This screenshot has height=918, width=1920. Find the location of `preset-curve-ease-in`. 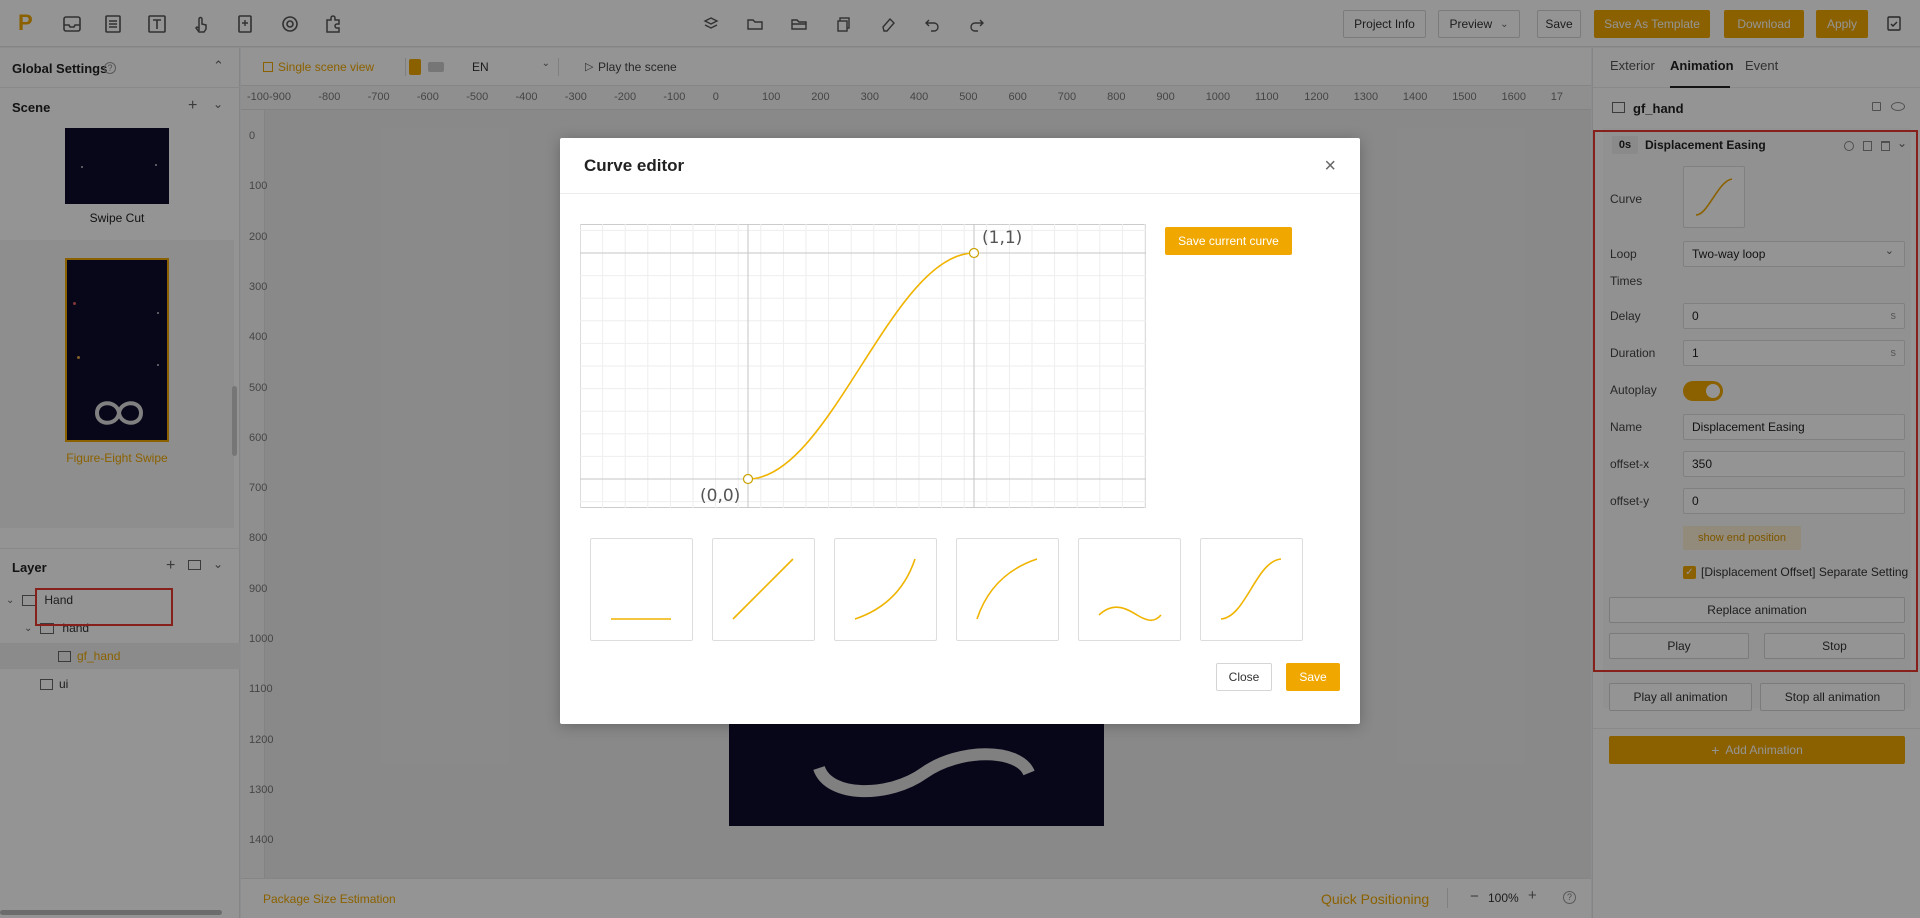

preset-curve-ease-in is located at coordinates (885, 589).